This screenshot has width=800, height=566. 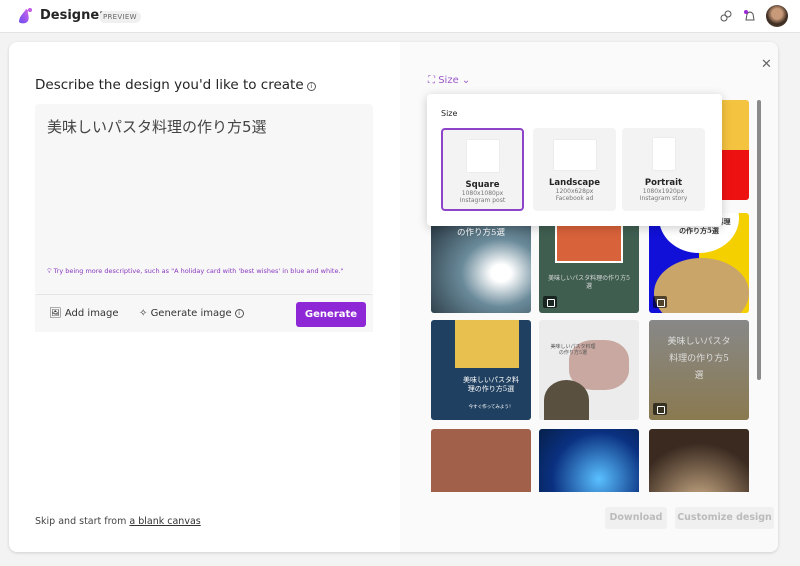 What do you see at coordinates (91, 313) in the screenshot?
I see `add-image-label: Add image` at bounding box center [91, 313].